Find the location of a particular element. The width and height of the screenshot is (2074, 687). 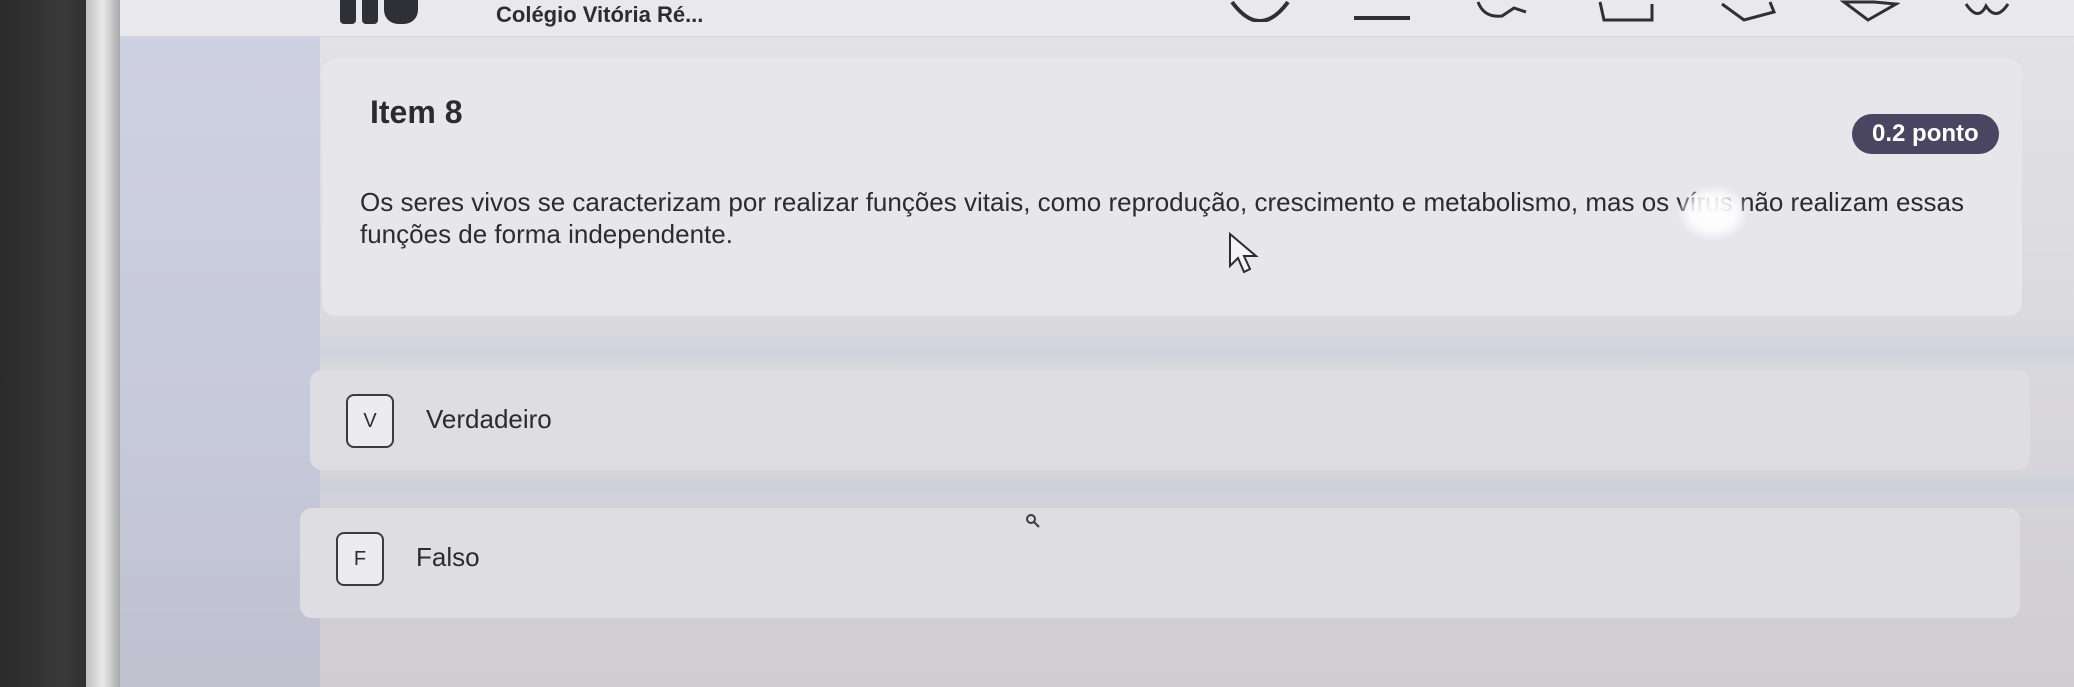

points-badge: 0.2 ponto is located at coordinates (1925, 134).